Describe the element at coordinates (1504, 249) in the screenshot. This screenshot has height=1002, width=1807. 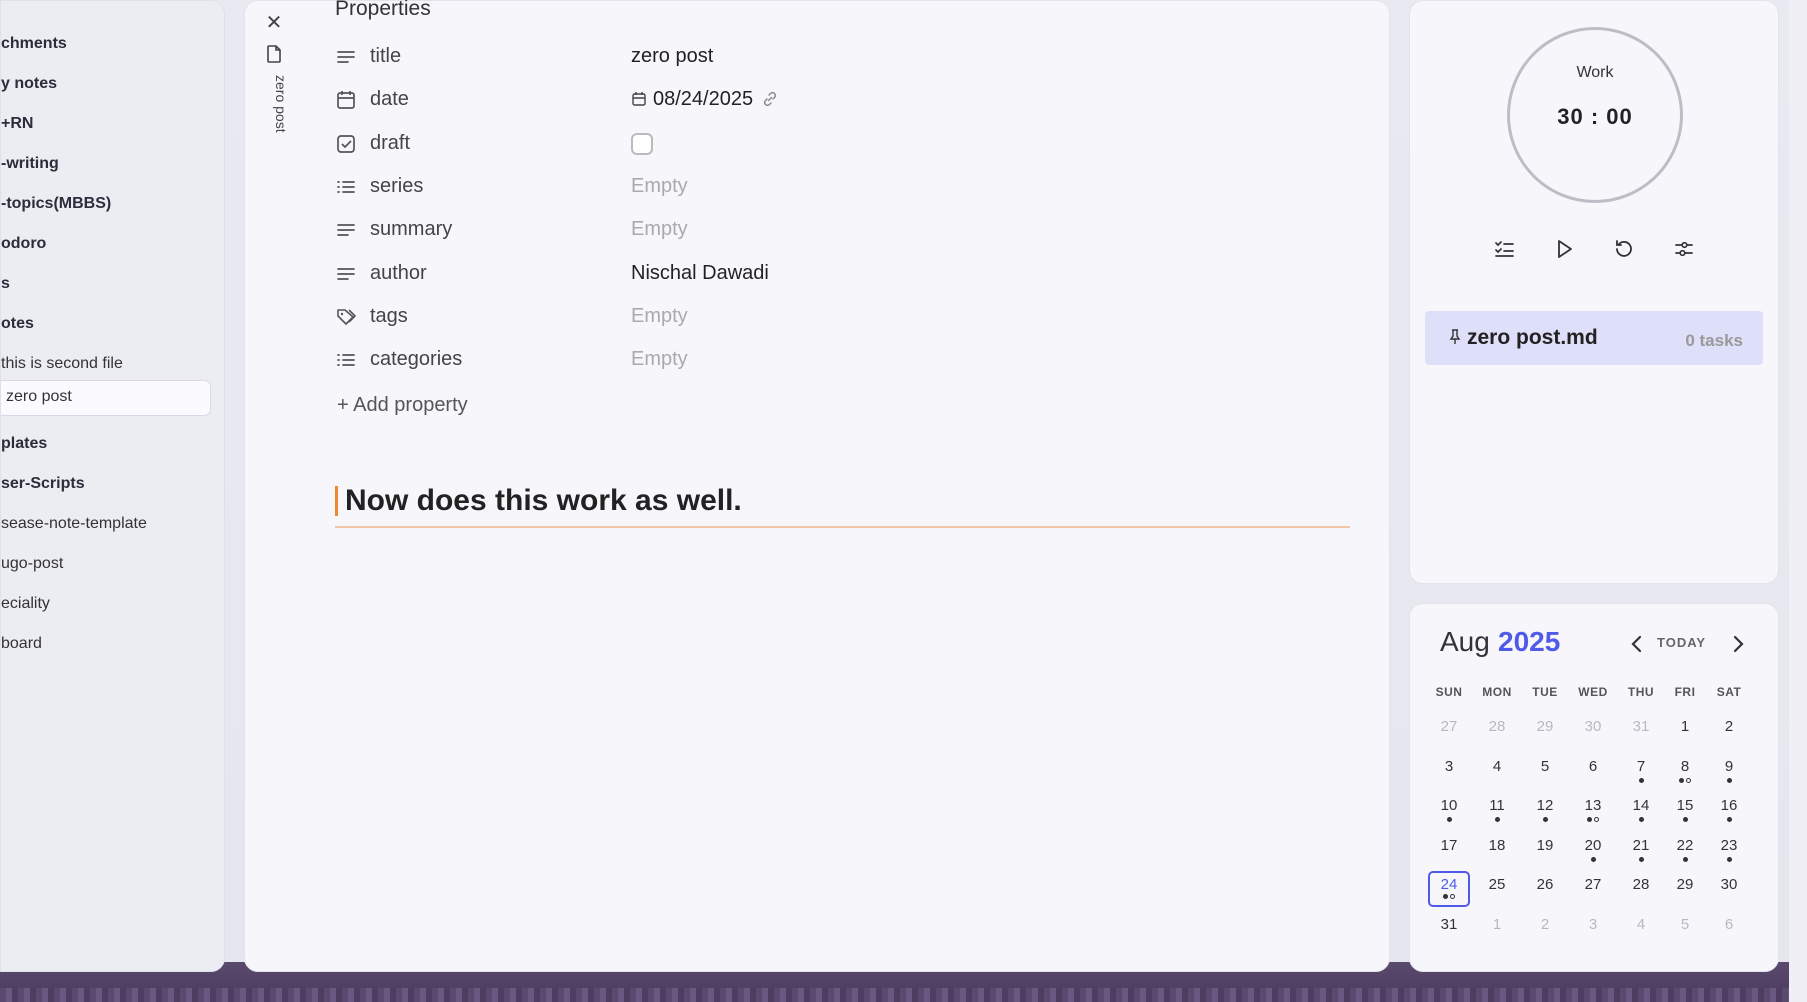
I see `task-list-icon` at that location.